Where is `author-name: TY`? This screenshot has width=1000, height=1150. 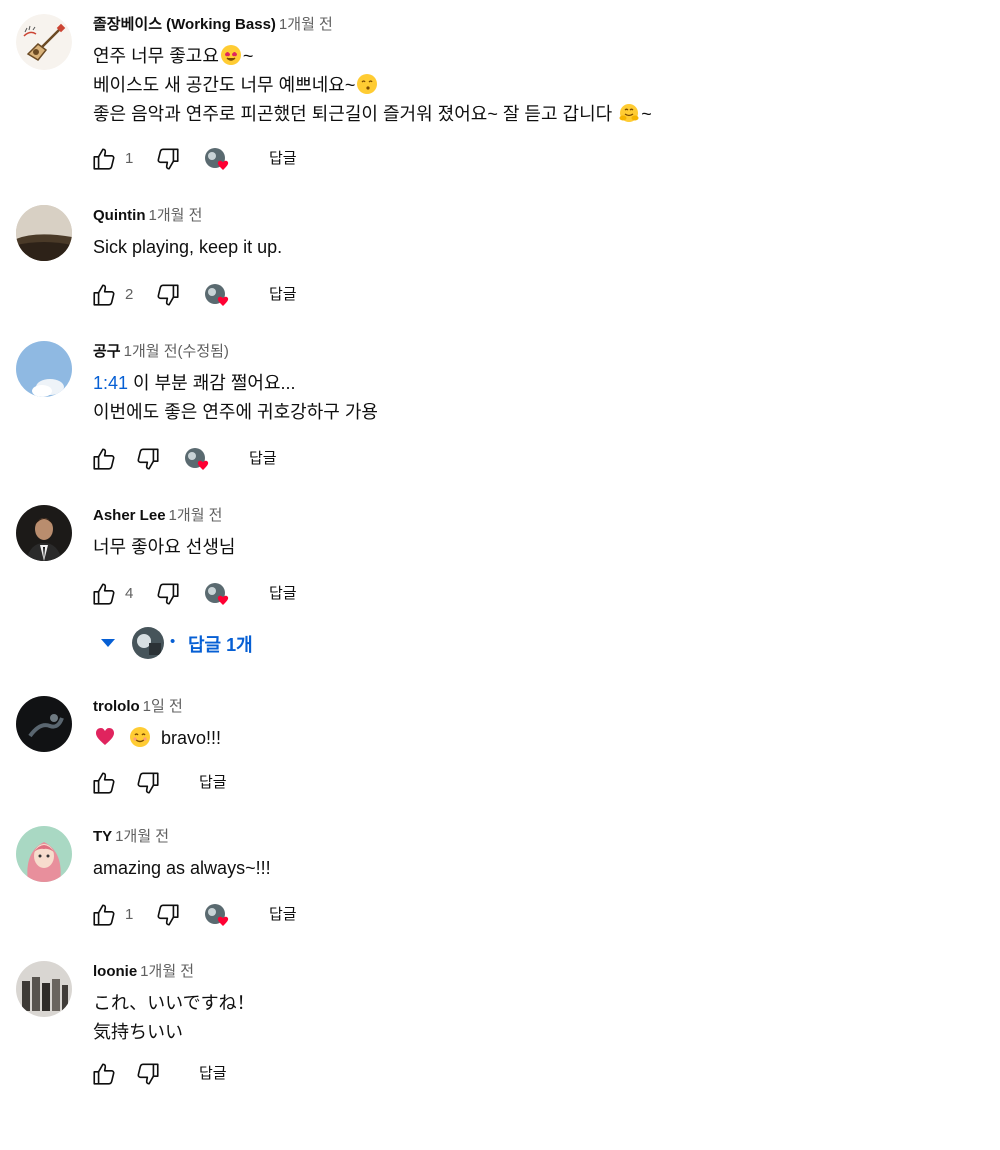
author-name: TY is located at coordinates (102, 836).